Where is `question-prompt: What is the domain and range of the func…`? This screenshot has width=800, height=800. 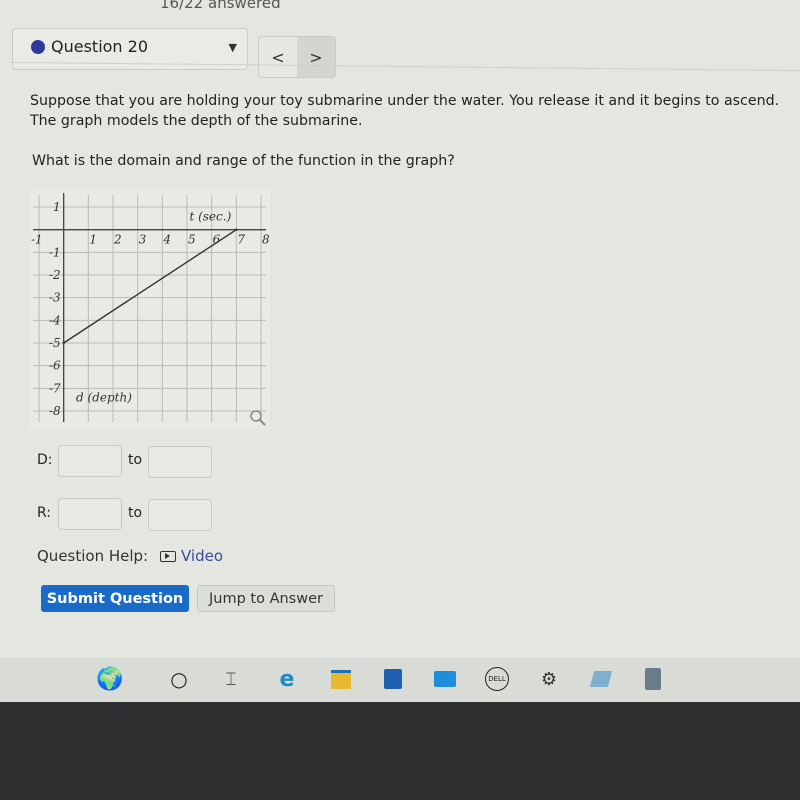 question-prompt: What is the domain and range of the func… is located at coordinates (243, 161).